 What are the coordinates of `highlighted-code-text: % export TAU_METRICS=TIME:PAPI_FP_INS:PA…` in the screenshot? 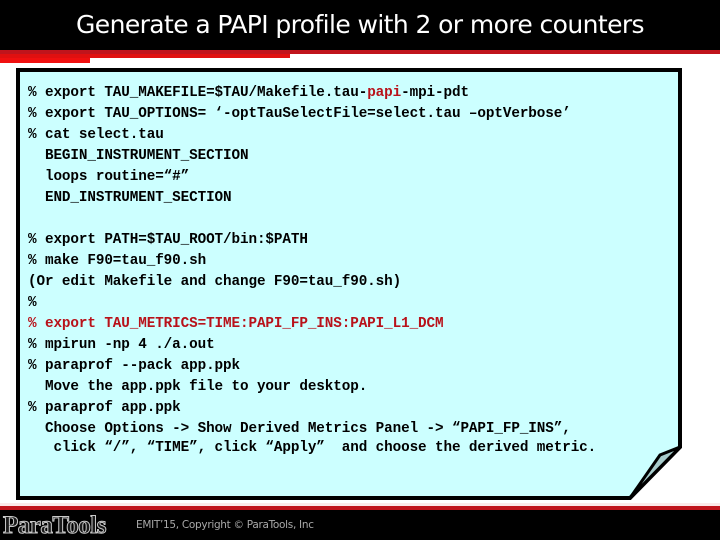 It's located at (236, 324).